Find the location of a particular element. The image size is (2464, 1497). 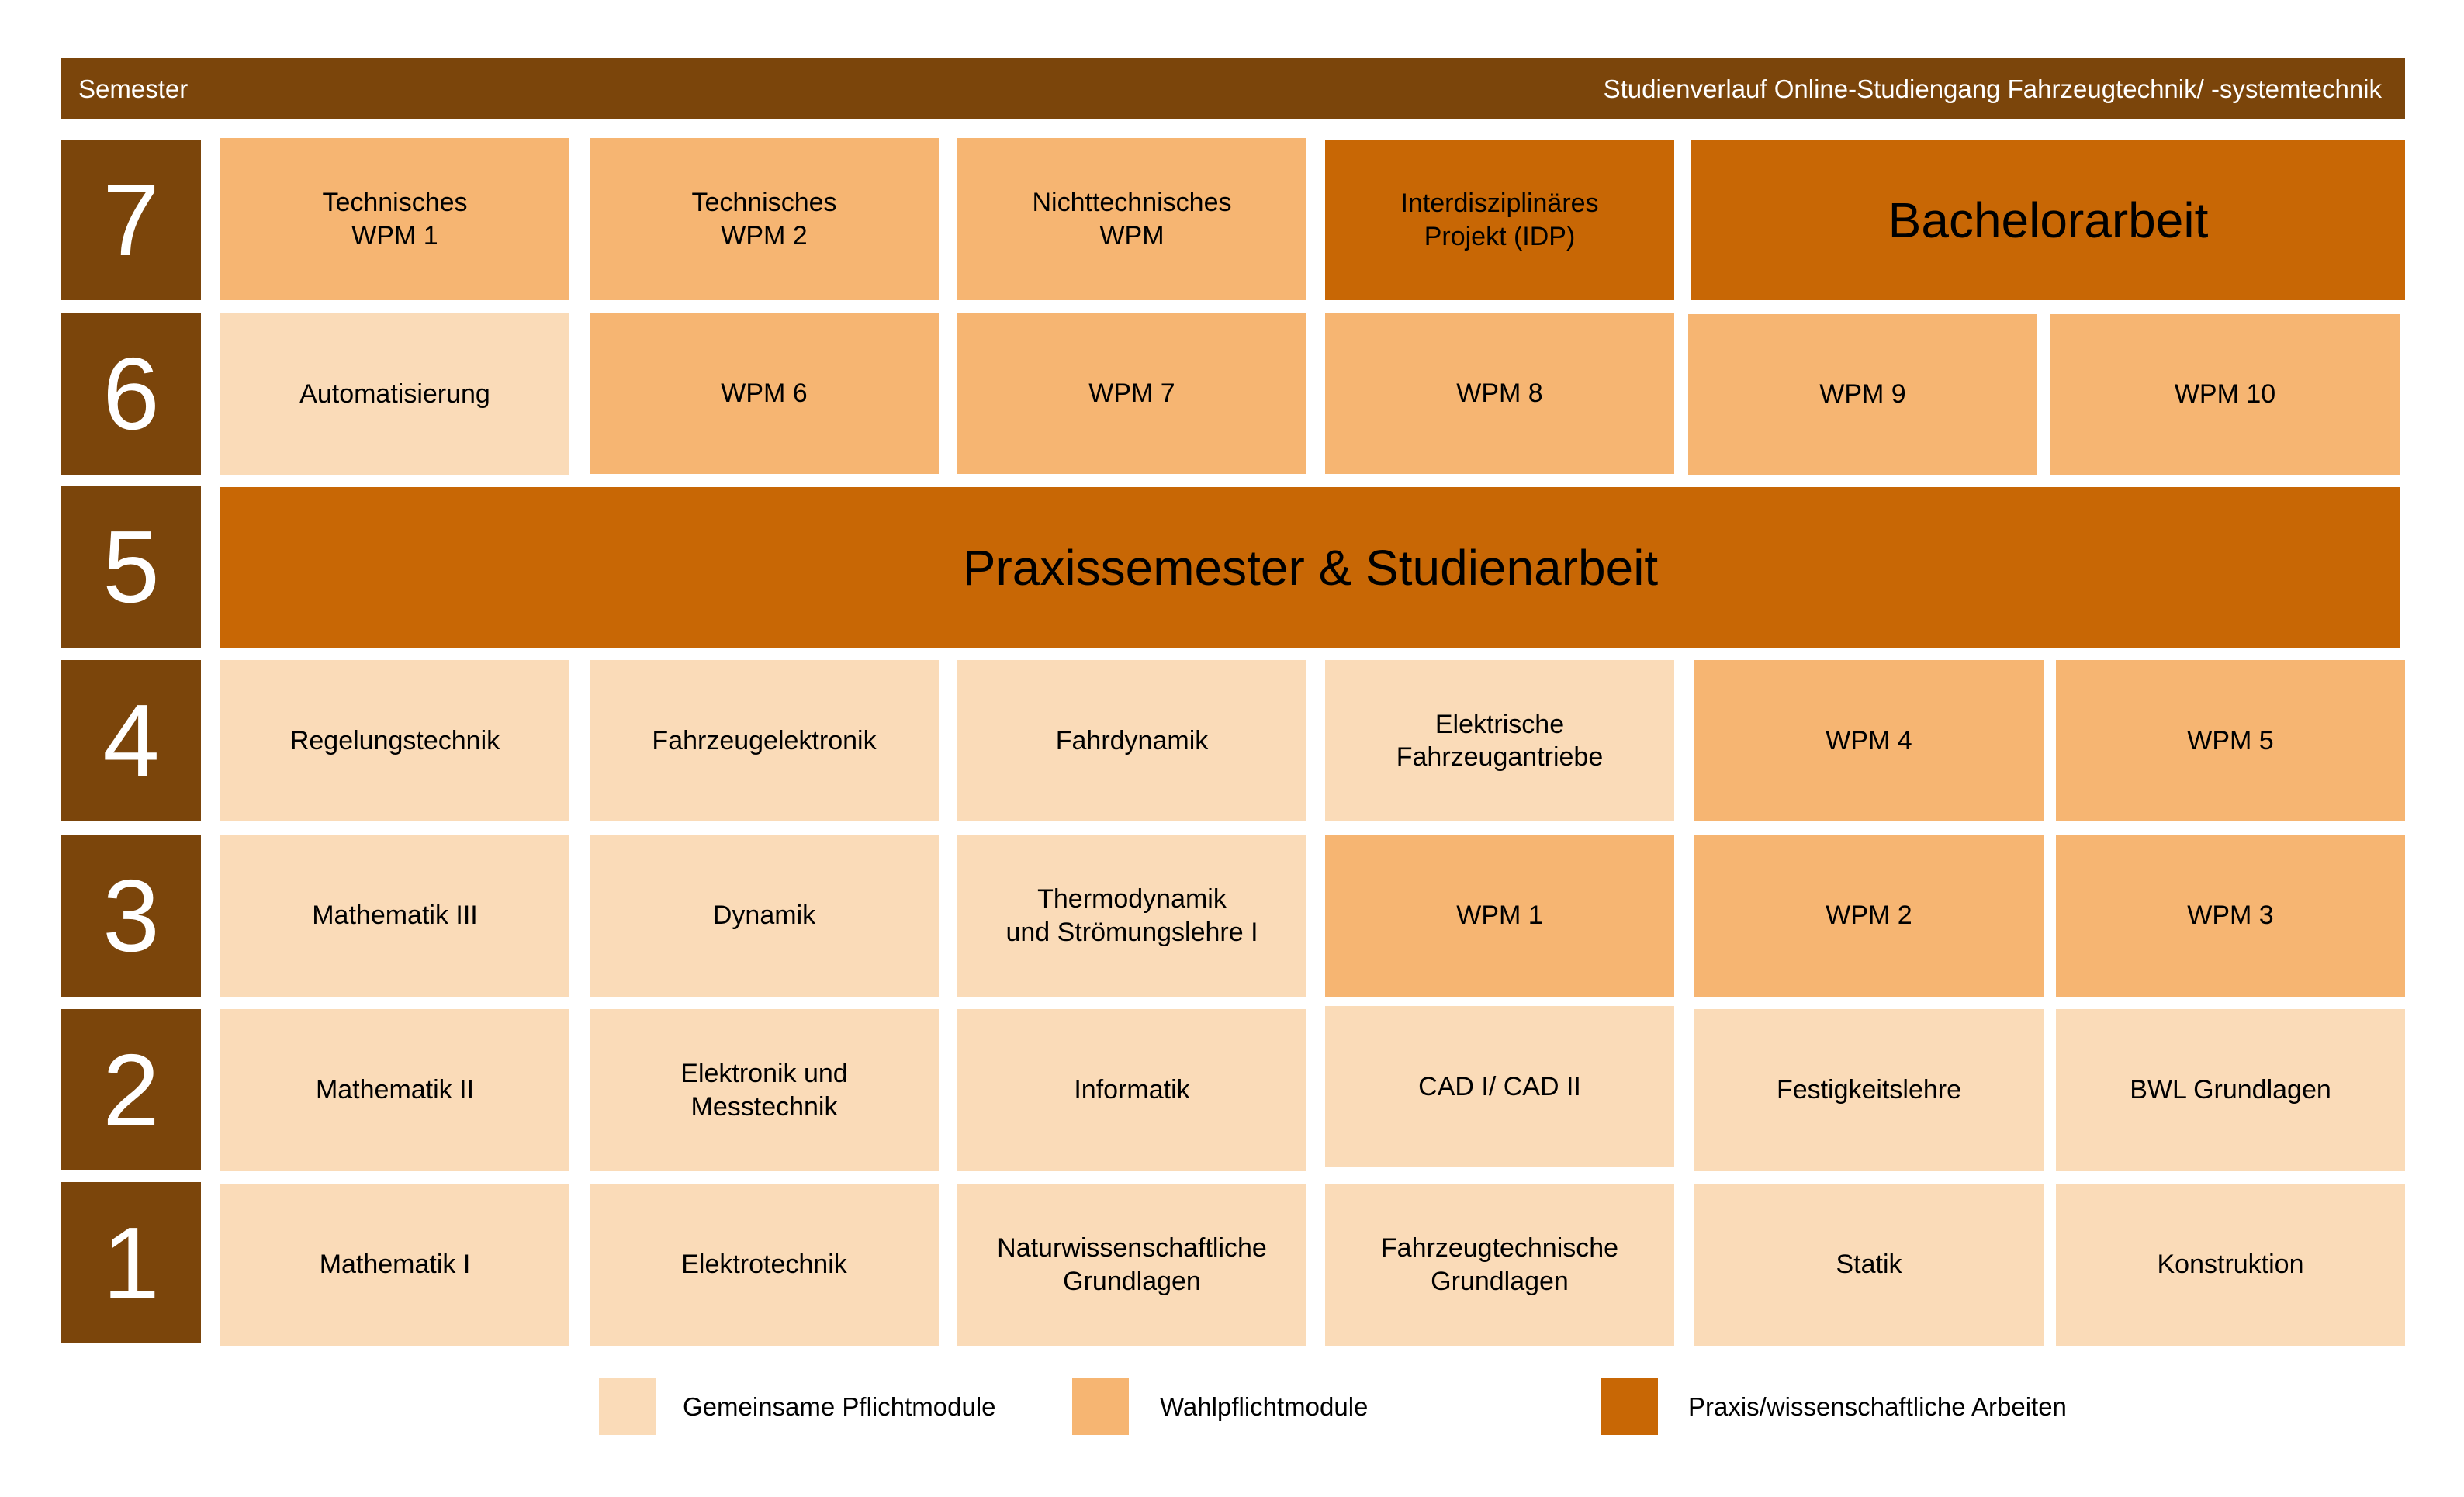

legend-swatch-praxis is located at coordinates (1629, 1406).